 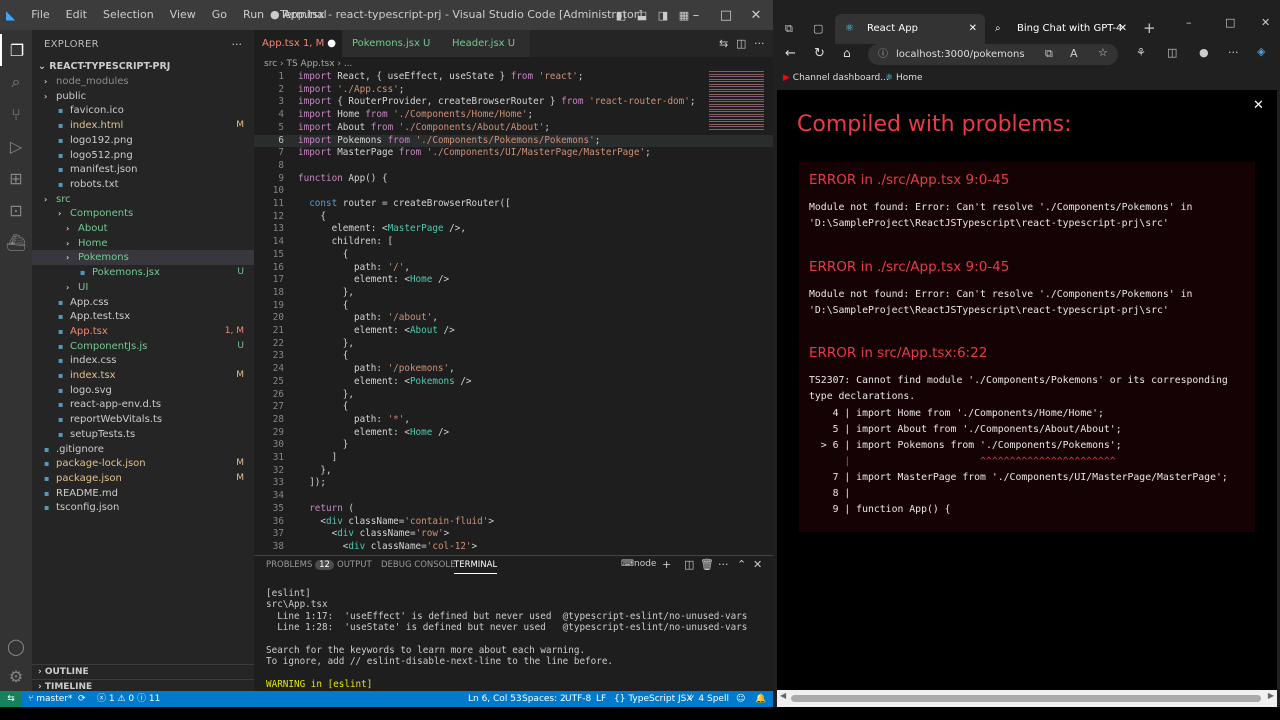 I want to click on feedback-icon: ☺, so click(x=740, y=699).